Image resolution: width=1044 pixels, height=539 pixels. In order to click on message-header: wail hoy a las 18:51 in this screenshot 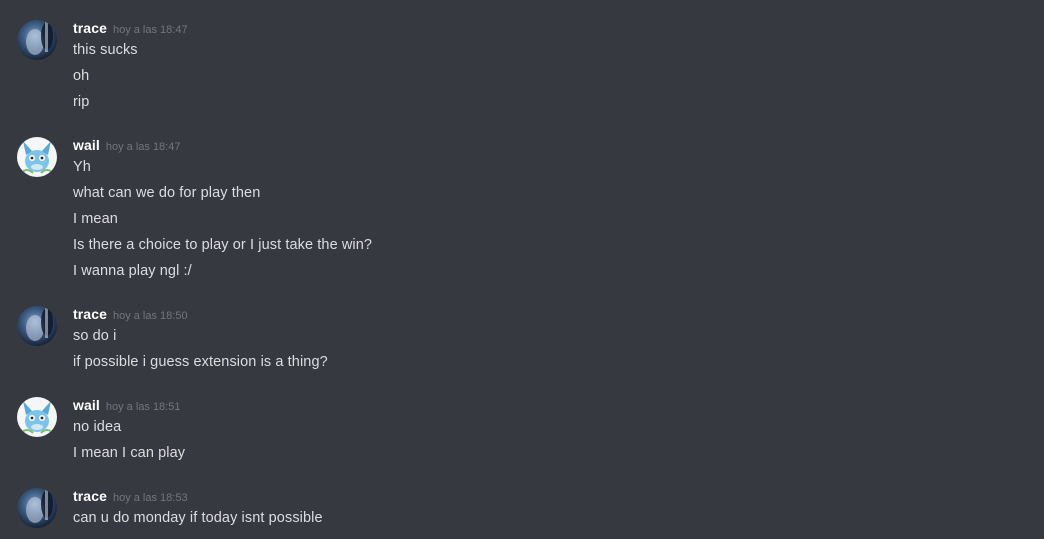, I will do `click(126, 406)`.